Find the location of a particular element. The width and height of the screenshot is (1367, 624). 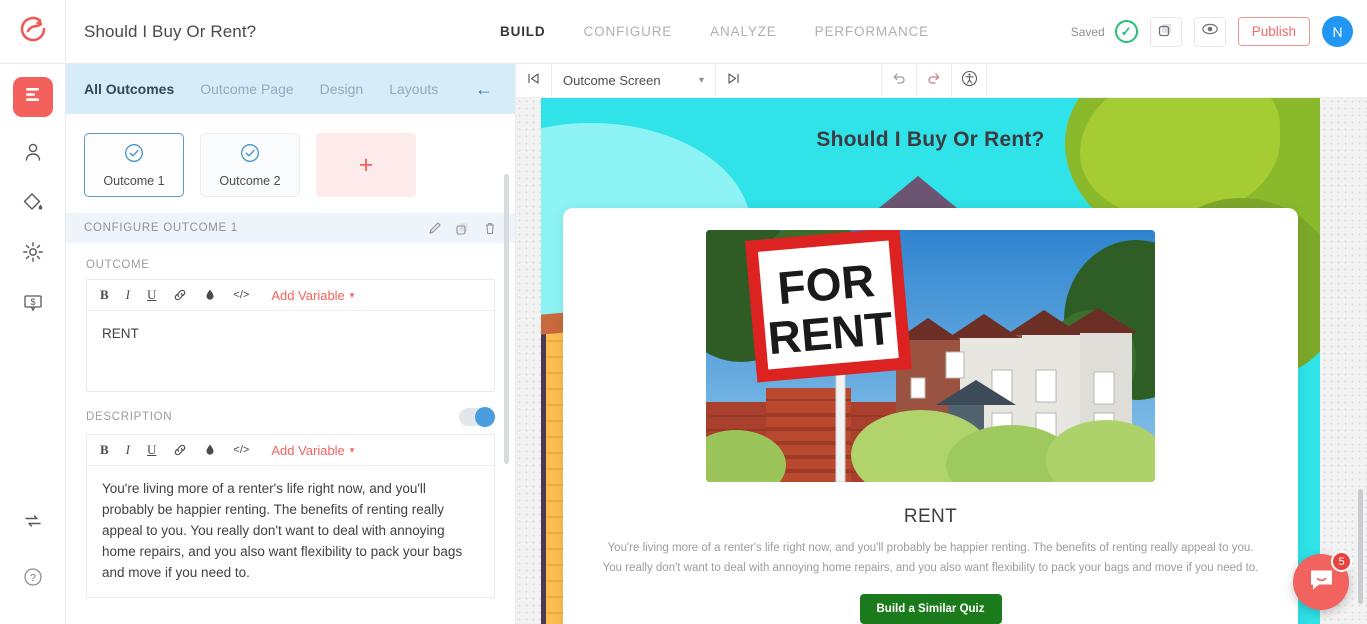

panel-tab-design: Design is located at coordinates (342, 89).